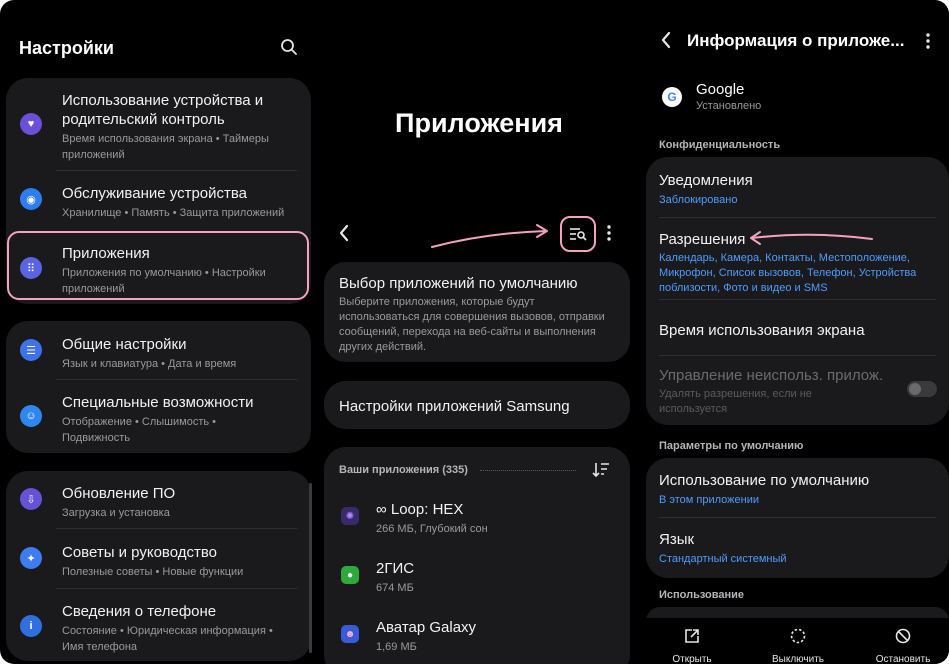 The height and width of the screenshot is (664, 949). What do you see at coordinates (119, 493) in the screenshot?
I see `item-title: Обновление ПО` at bounding box center [119, 493].